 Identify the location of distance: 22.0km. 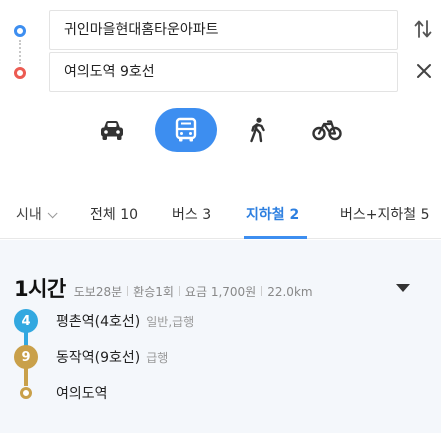
(290, 292).